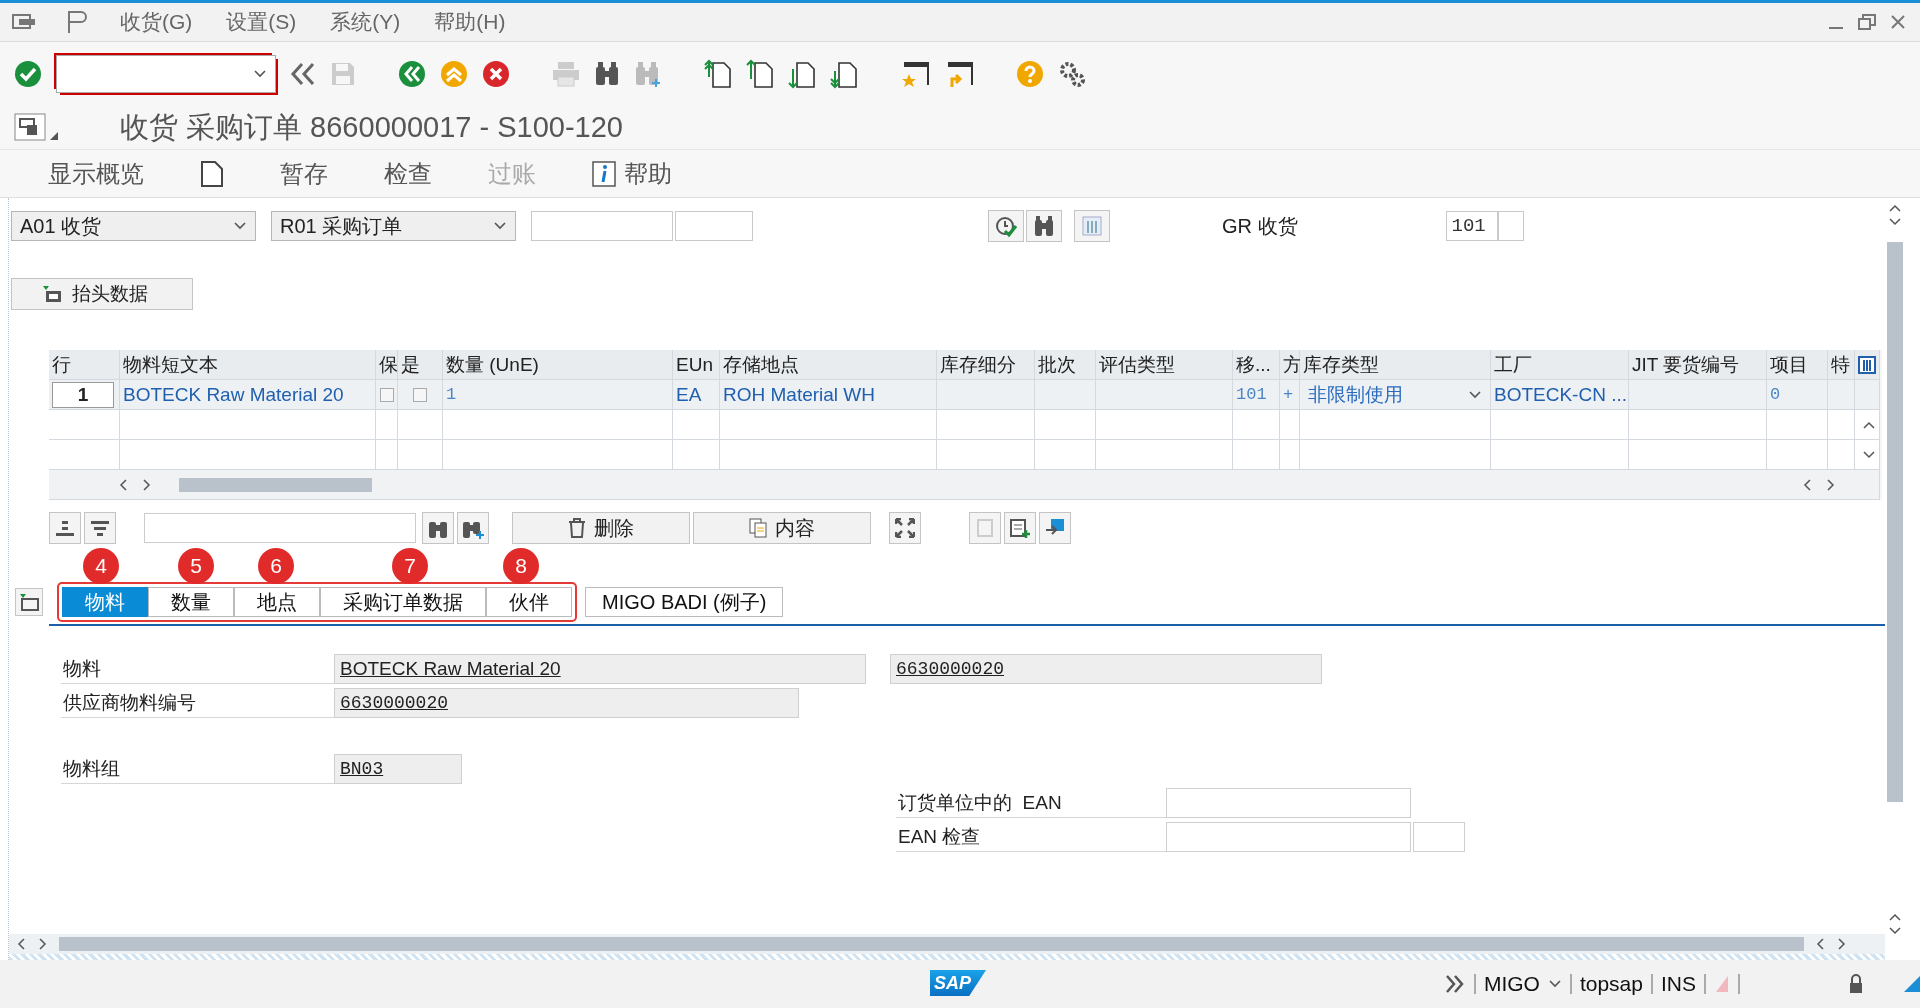  Describe the element at coordinates (718, 74) in the screenshot. I see `first-page-icon` at that location.